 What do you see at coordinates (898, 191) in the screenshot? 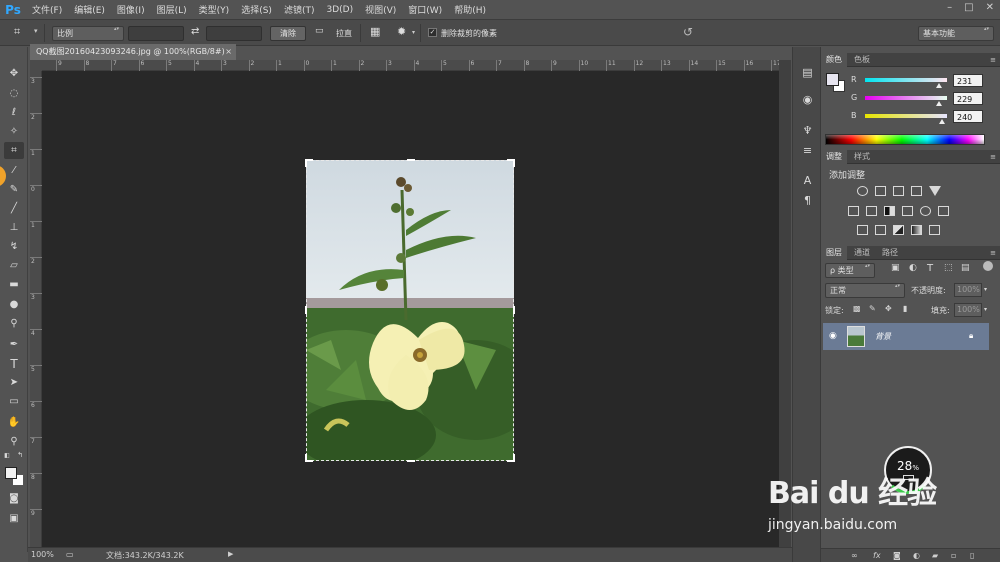
I see `curves-icon` at bounding box center [898, 191].